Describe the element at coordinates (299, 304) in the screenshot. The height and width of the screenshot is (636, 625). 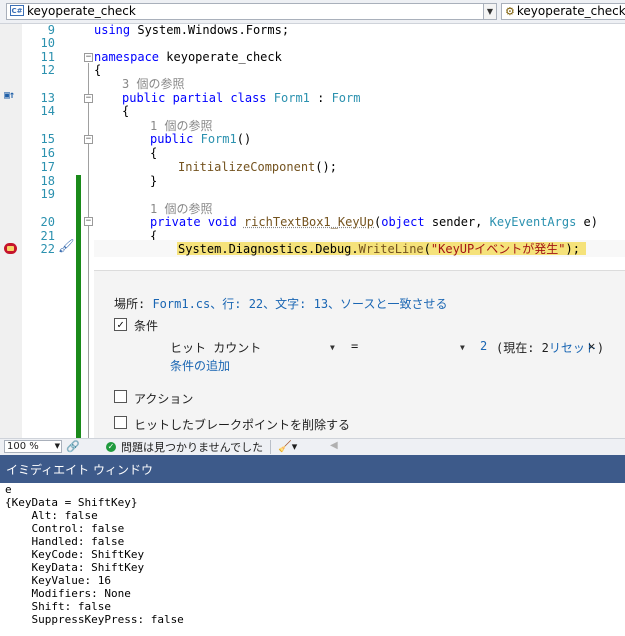
I see `location-link: Form1.cs、行: 22、文字: 13、ソースと一致させる` at that location.